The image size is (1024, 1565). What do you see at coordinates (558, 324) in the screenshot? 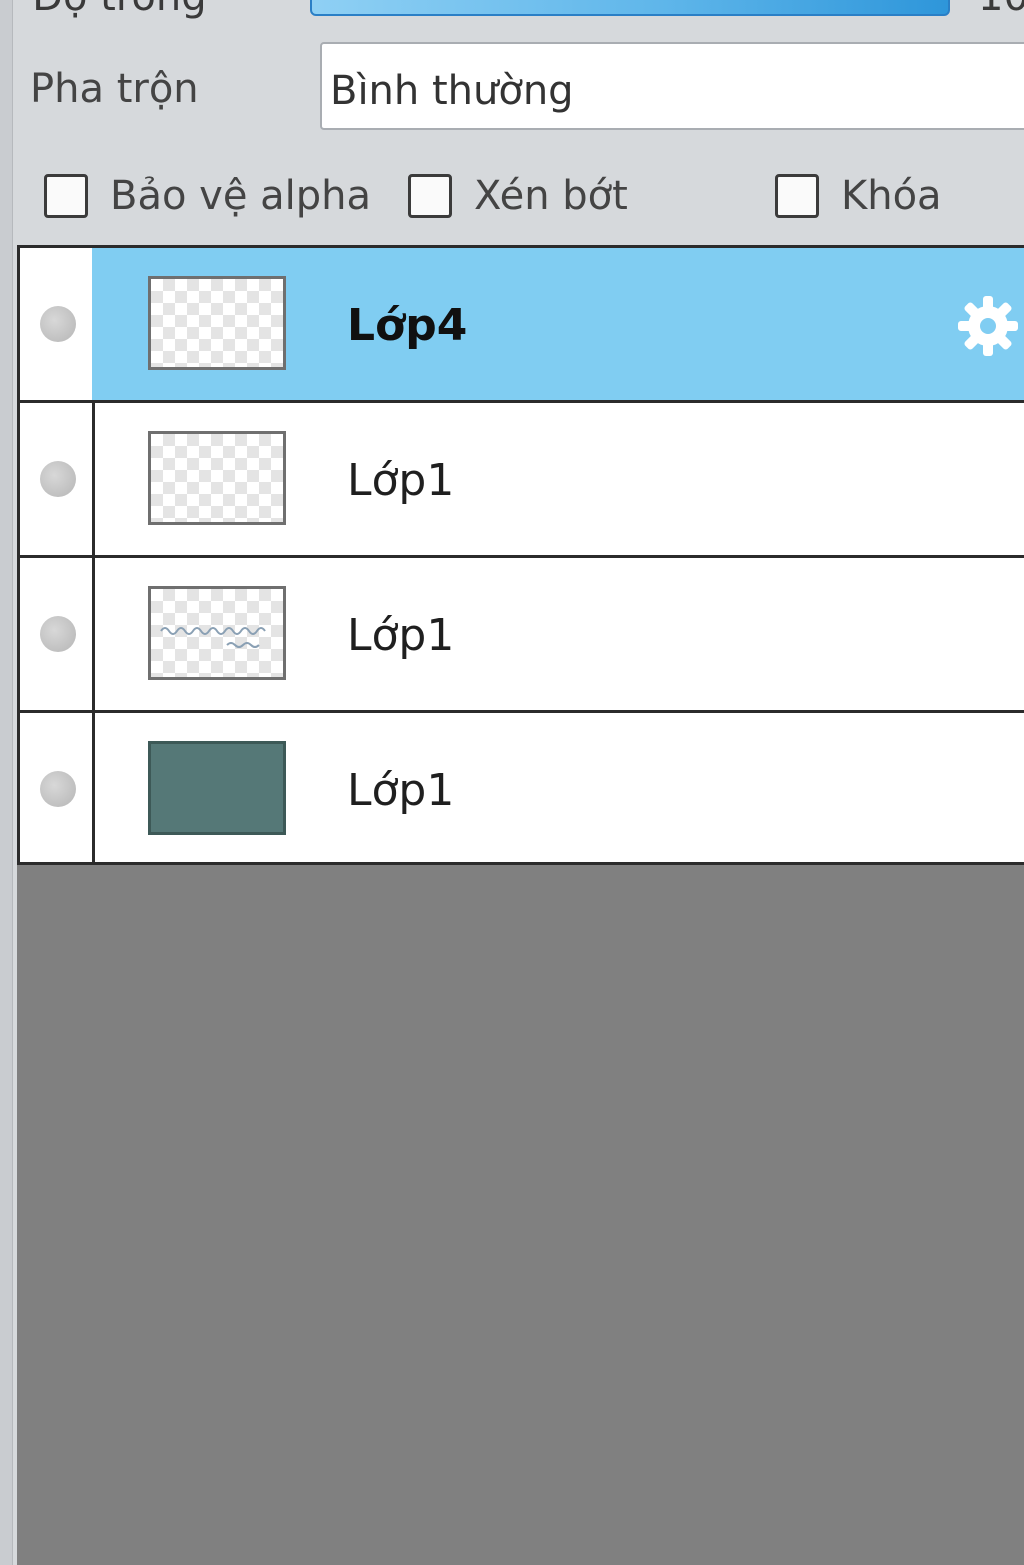
I see `layer-item: Lớp4` at bounding box center [558, 324].